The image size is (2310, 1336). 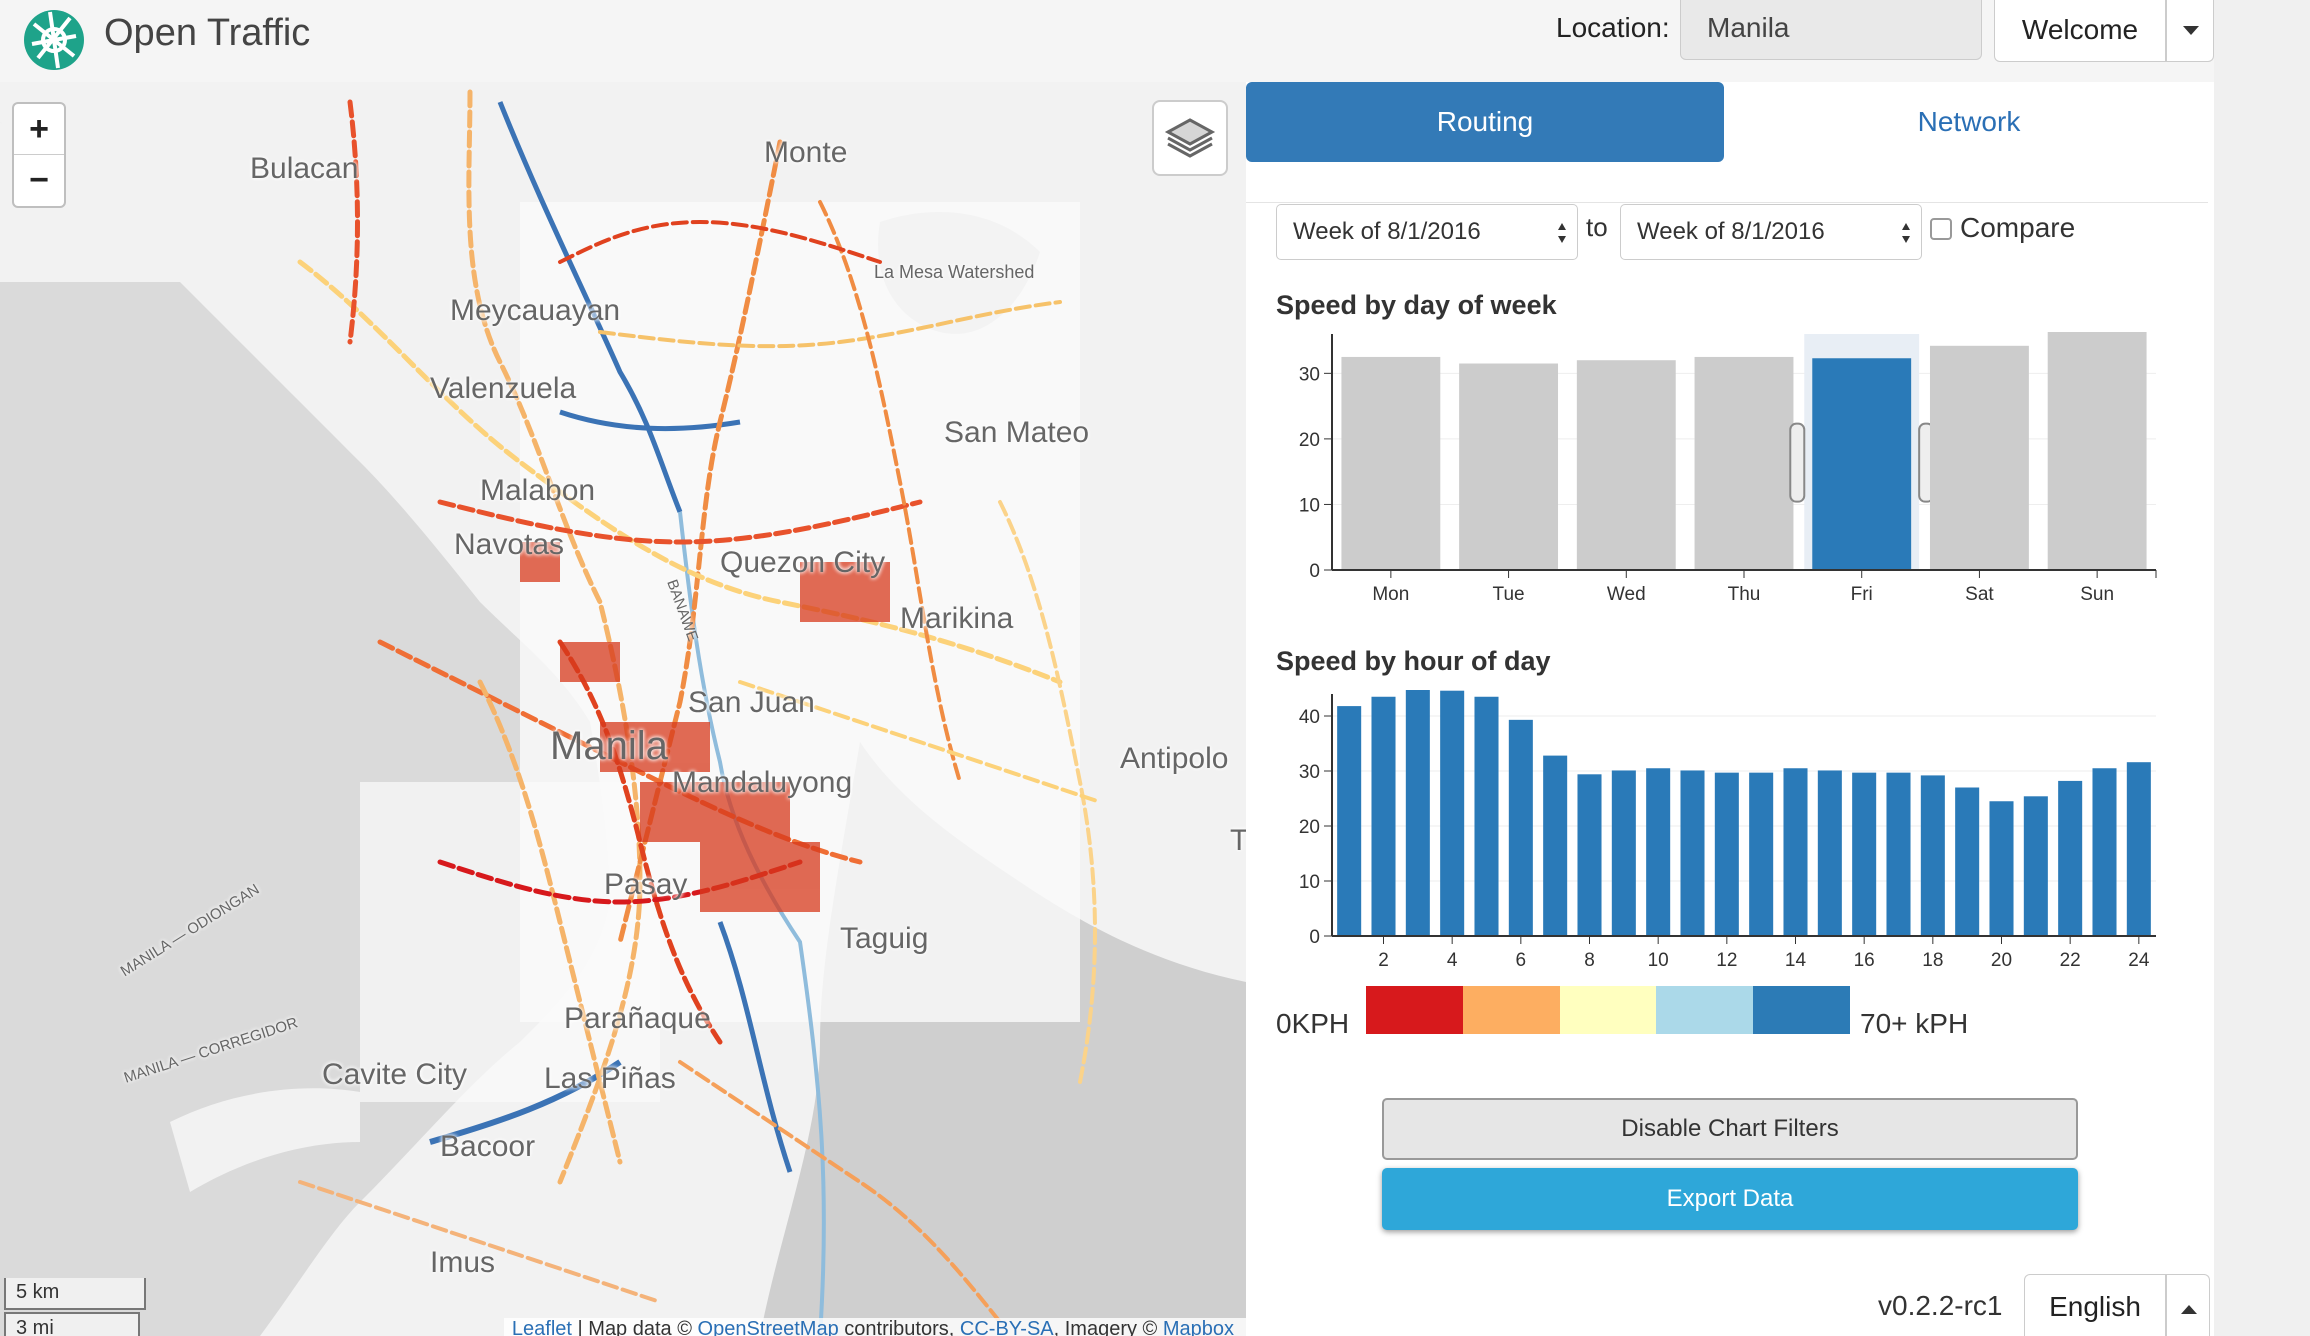 I want to click on cc-by-sa-link: CC-BY-SA, so click(x=1007, y=1327).